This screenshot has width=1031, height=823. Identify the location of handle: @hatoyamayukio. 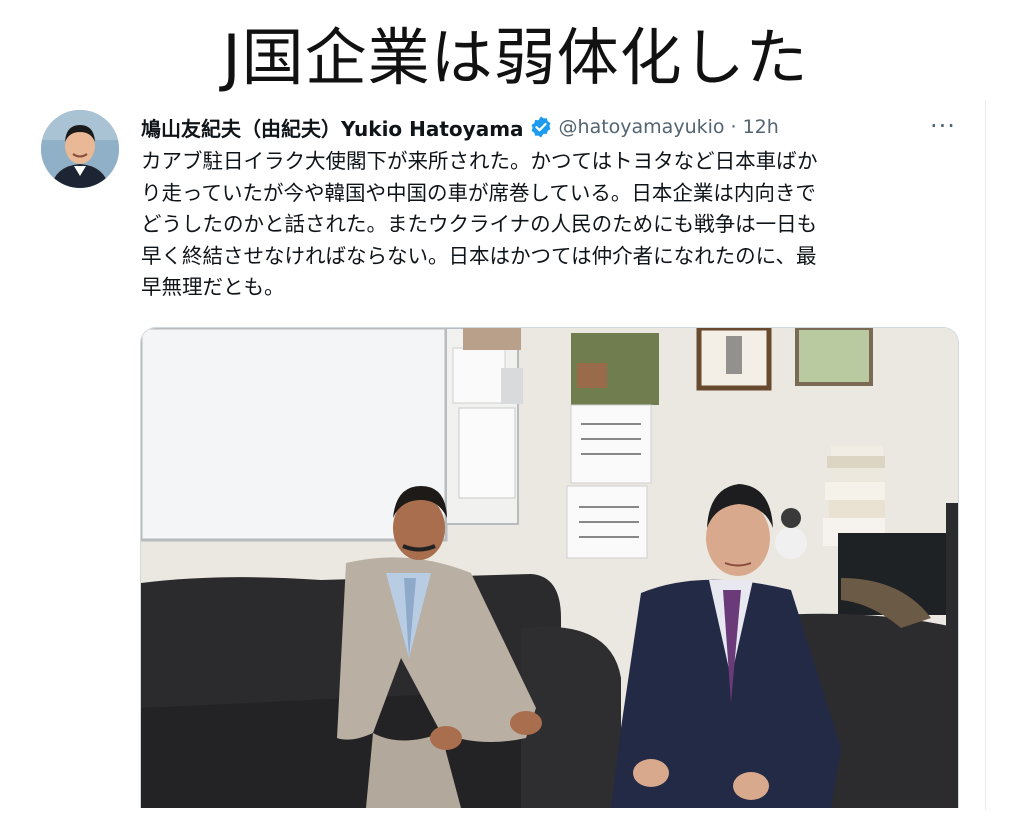
(642, 127).